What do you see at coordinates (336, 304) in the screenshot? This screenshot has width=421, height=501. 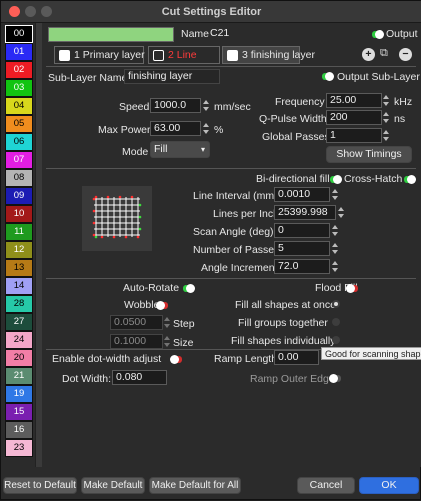 I see `fill-all-shapes-radio` at bounding box center [336, 304].